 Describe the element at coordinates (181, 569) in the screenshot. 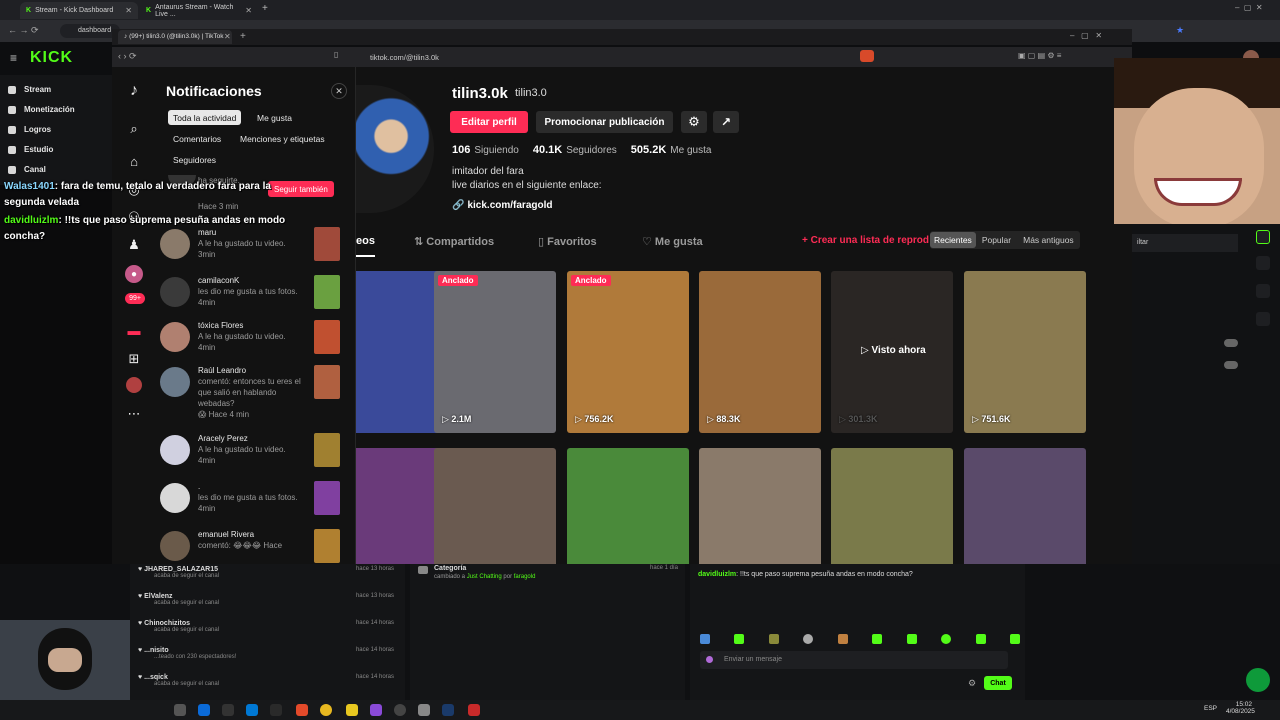

I see `activity-user: JHARED_SALAZAR15` at that location.